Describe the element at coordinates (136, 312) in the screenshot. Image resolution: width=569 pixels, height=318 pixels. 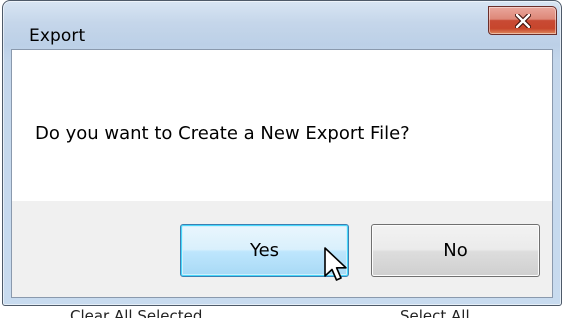
I see `background-left-label: Clear All Selected` at that location.